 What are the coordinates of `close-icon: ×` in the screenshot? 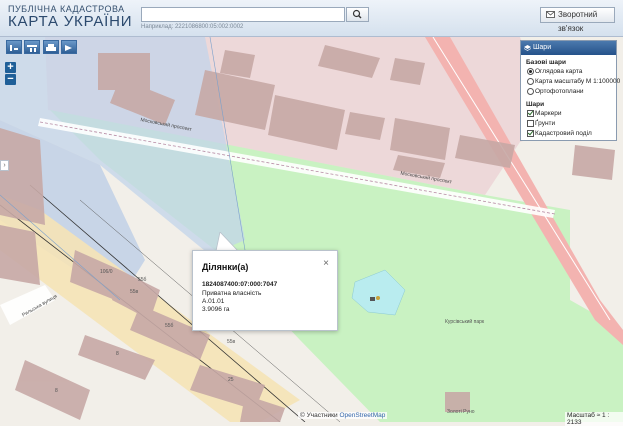 It's located at (326, 263).